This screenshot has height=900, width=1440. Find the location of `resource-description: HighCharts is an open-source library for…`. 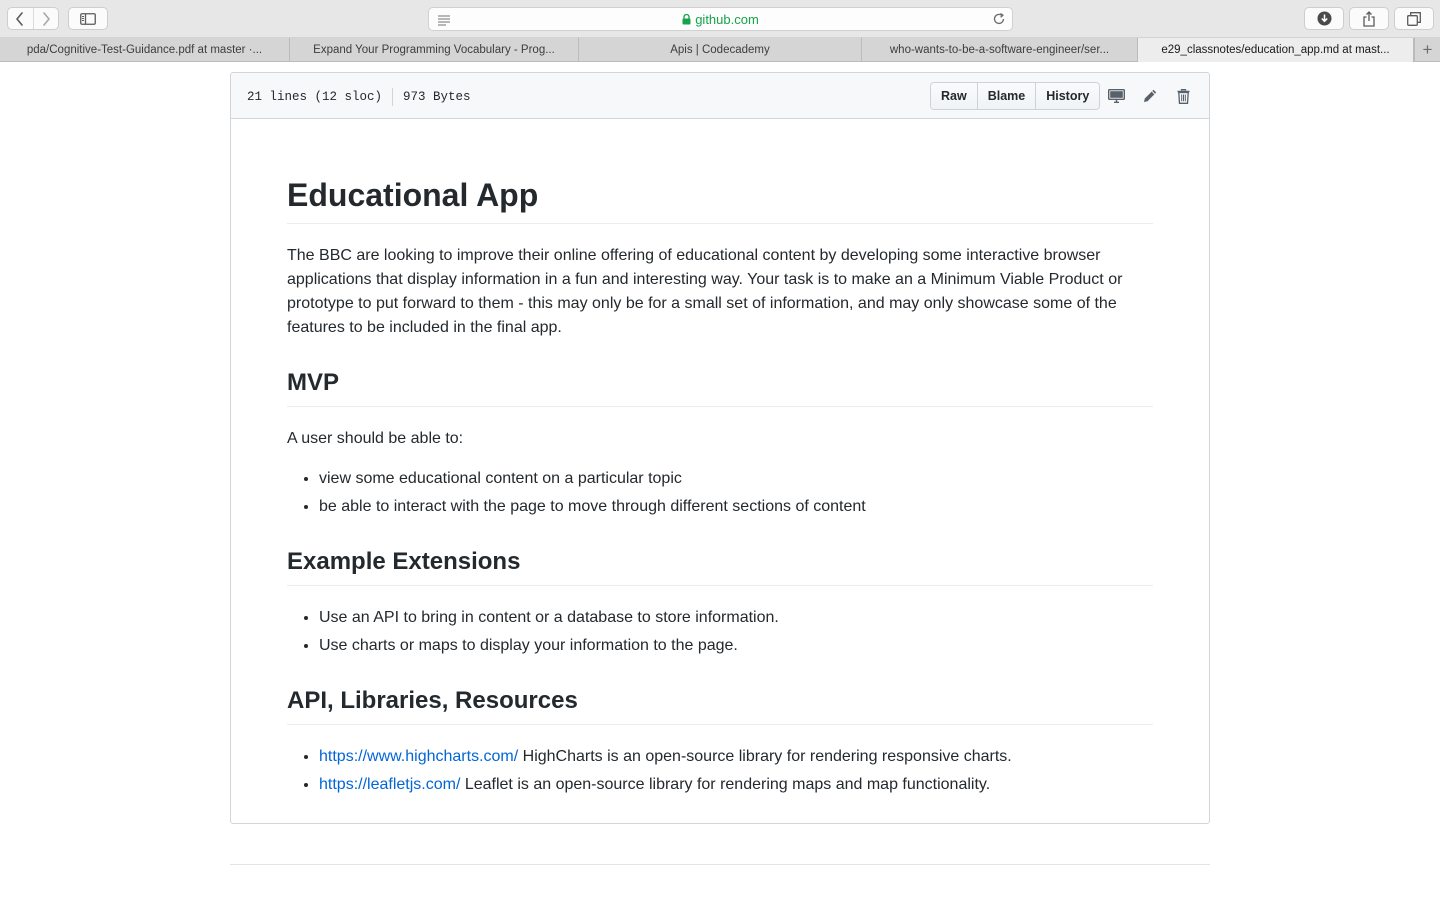

resource-description: HighCharts is an open-source library for… is located at coordinates (765, 756).